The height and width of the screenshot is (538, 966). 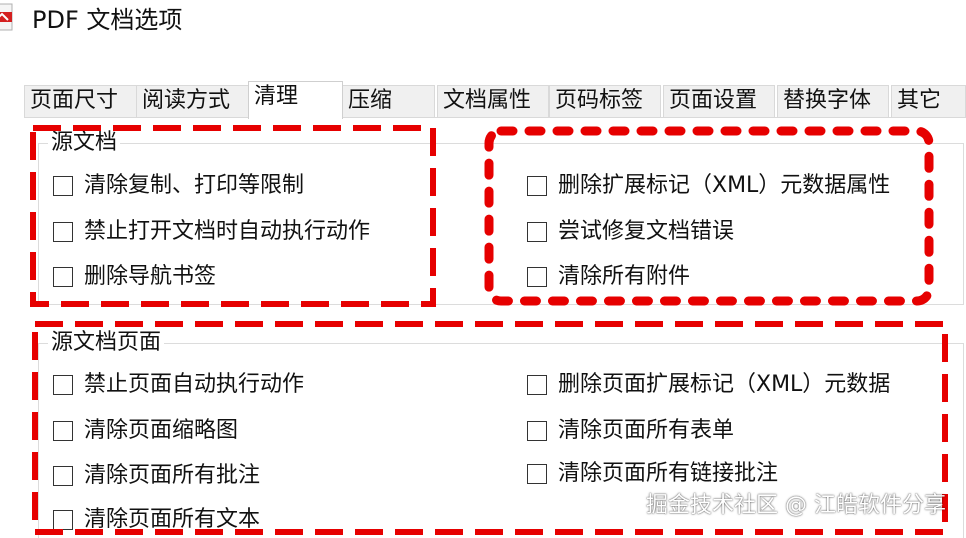 What do you see at coordinates (194, 384) in the screenshot?
I see `option-label: 禁止页面自动执行动作` at bounding box center [194, 384].